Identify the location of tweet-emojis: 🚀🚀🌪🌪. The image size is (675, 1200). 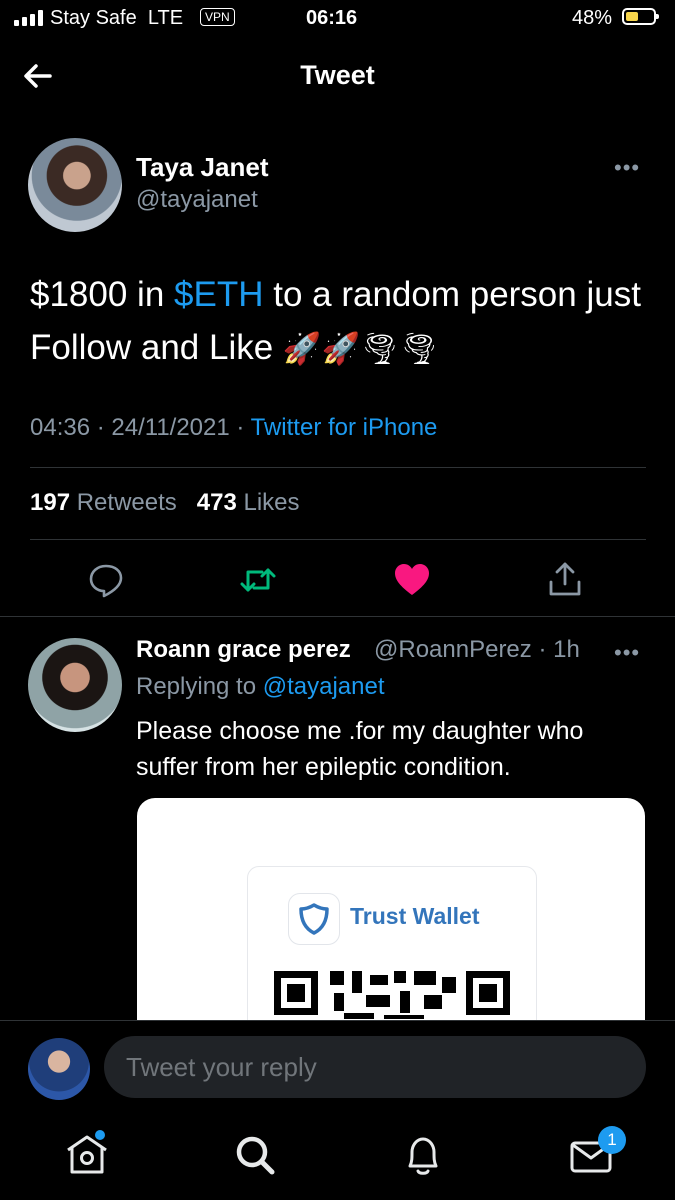
(360, 349).